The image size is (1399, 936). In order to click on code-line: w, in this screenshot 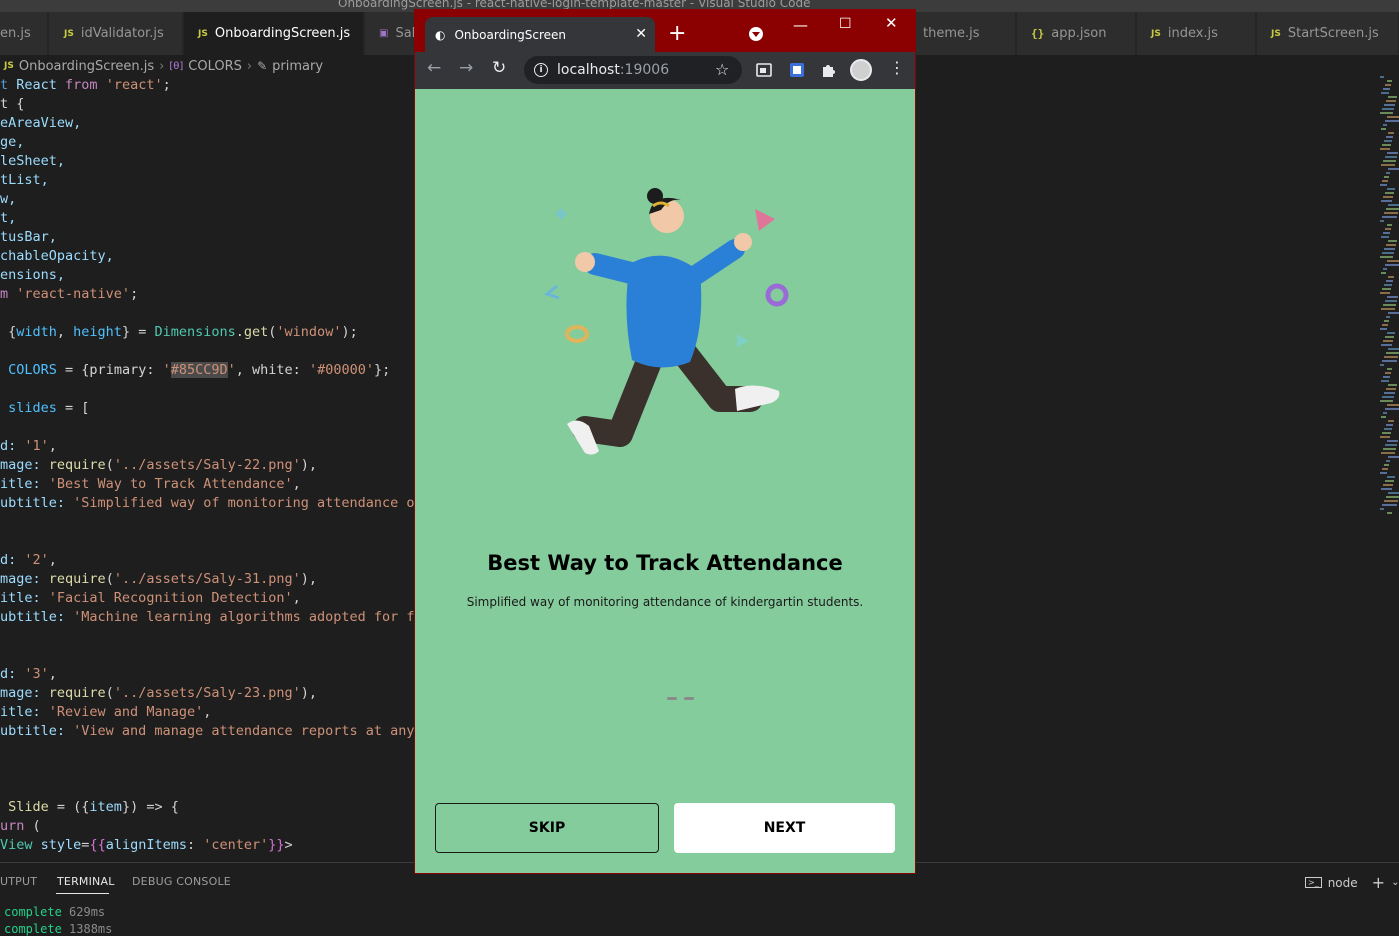, I will do `click(8, 199)`.